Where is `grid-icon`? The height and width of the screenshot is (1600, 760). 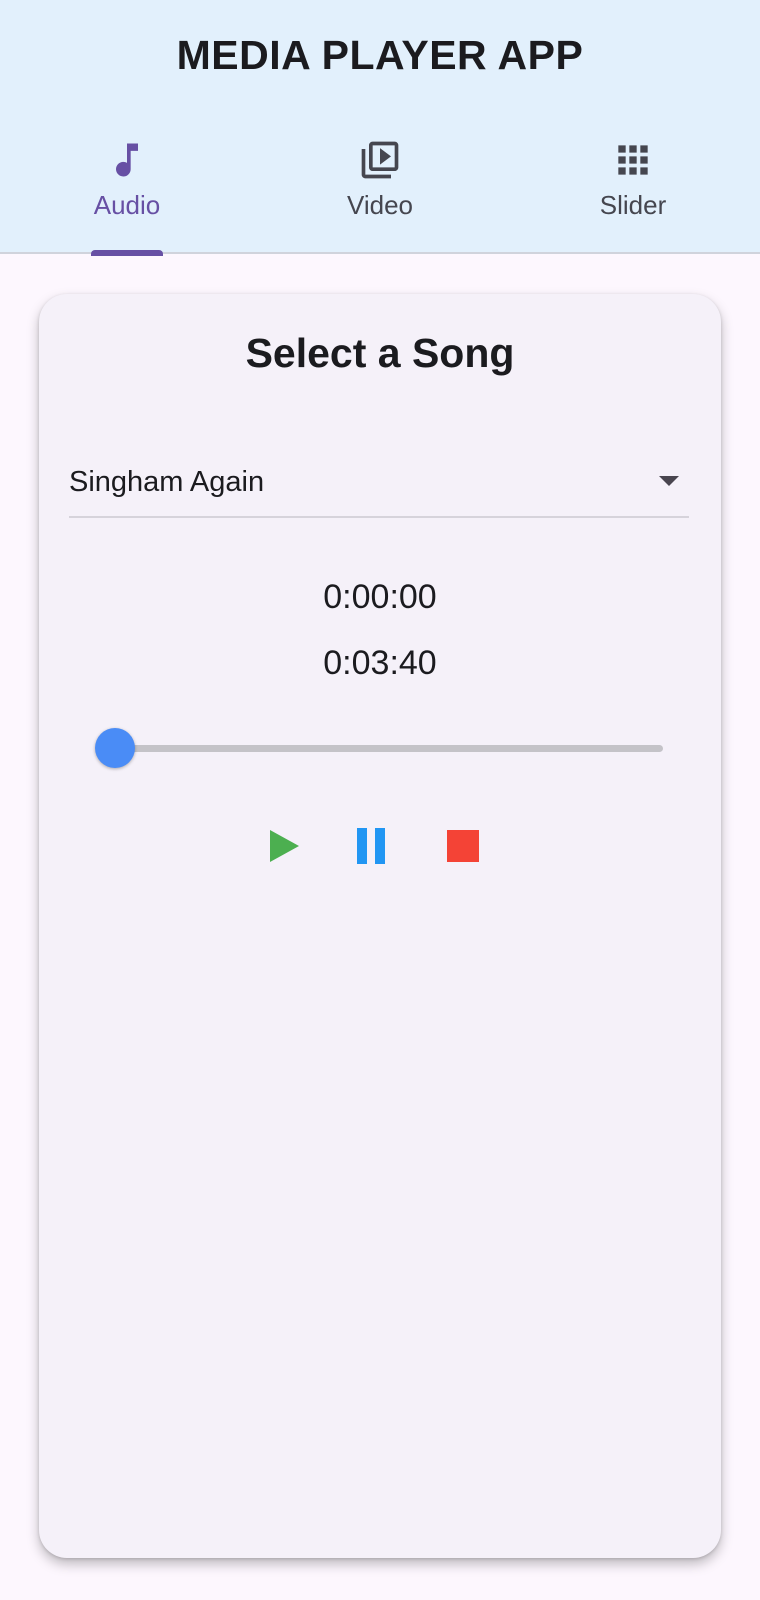 grid-icon is located at coordinates (633, 160).